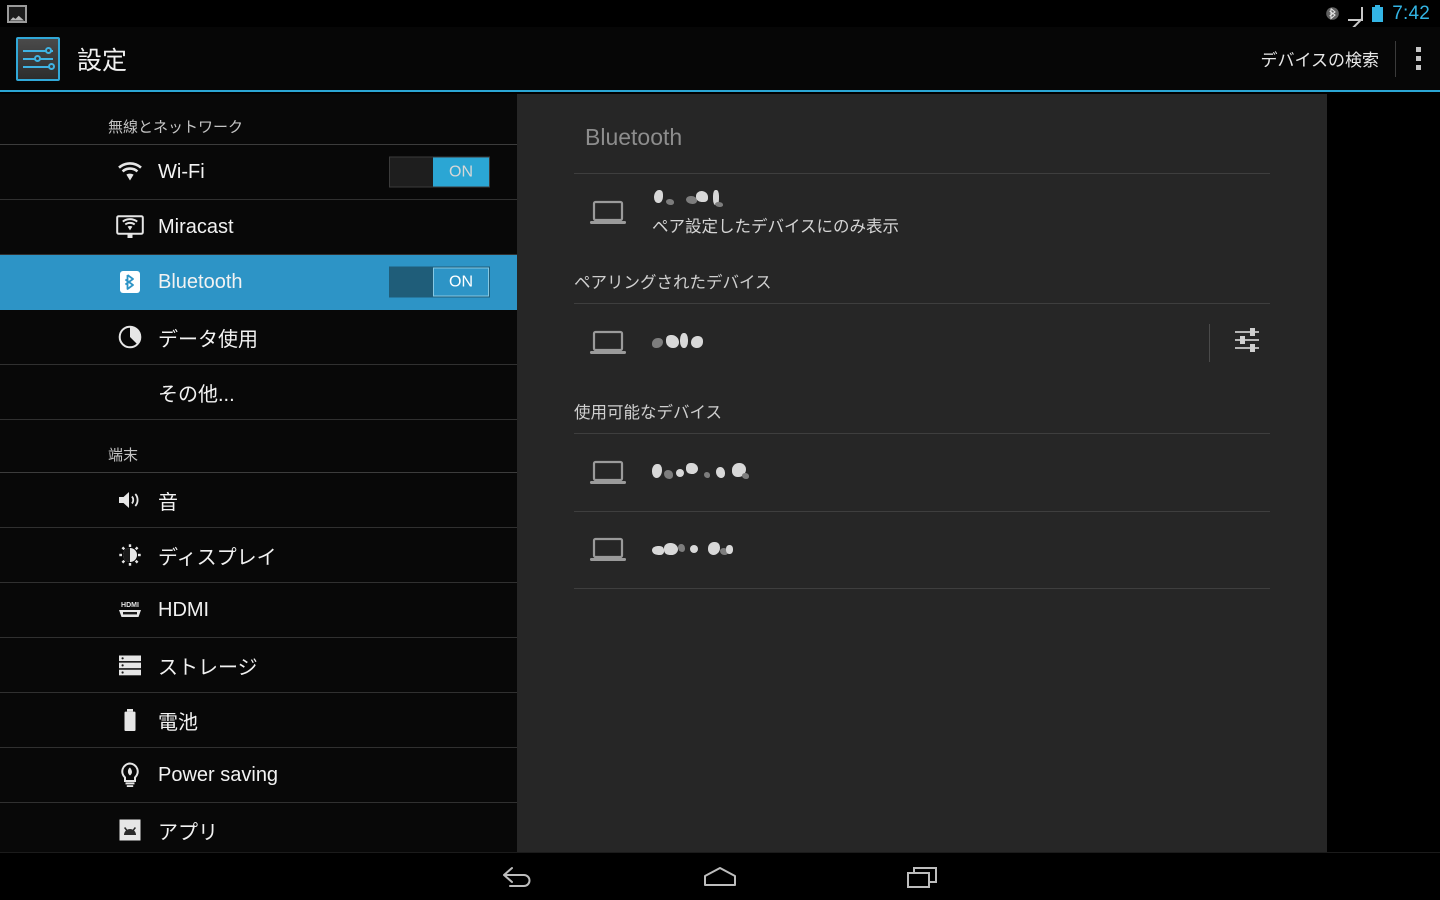  I want to click on available-section-header: 使用可能なデバイス, so click(648, 413).